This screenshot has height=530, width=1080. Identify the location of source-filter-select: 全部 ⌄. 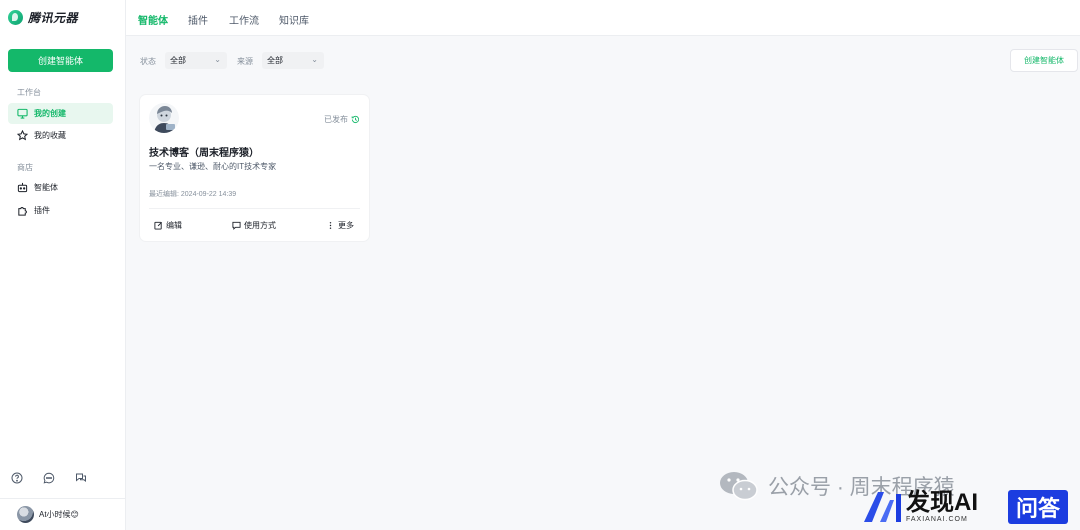
(293, 60).